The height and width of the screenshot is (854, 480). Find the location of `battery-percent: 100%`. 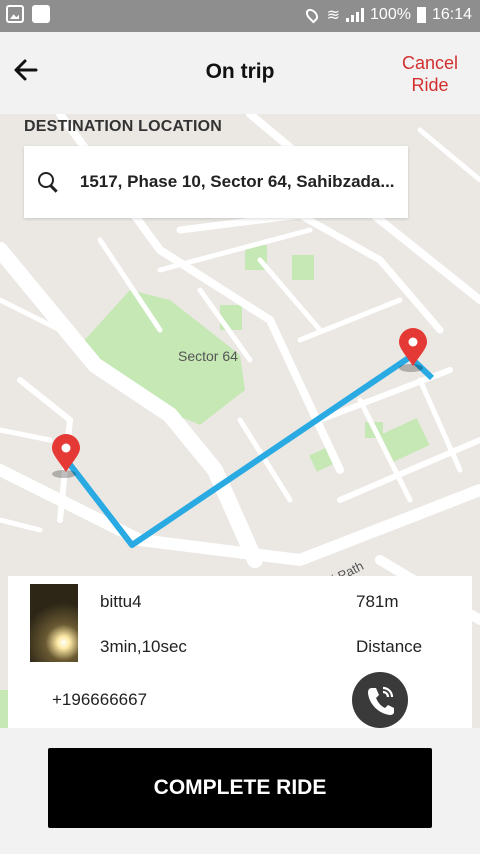

battery-percent: 100% is located at coordinates (390, 14).